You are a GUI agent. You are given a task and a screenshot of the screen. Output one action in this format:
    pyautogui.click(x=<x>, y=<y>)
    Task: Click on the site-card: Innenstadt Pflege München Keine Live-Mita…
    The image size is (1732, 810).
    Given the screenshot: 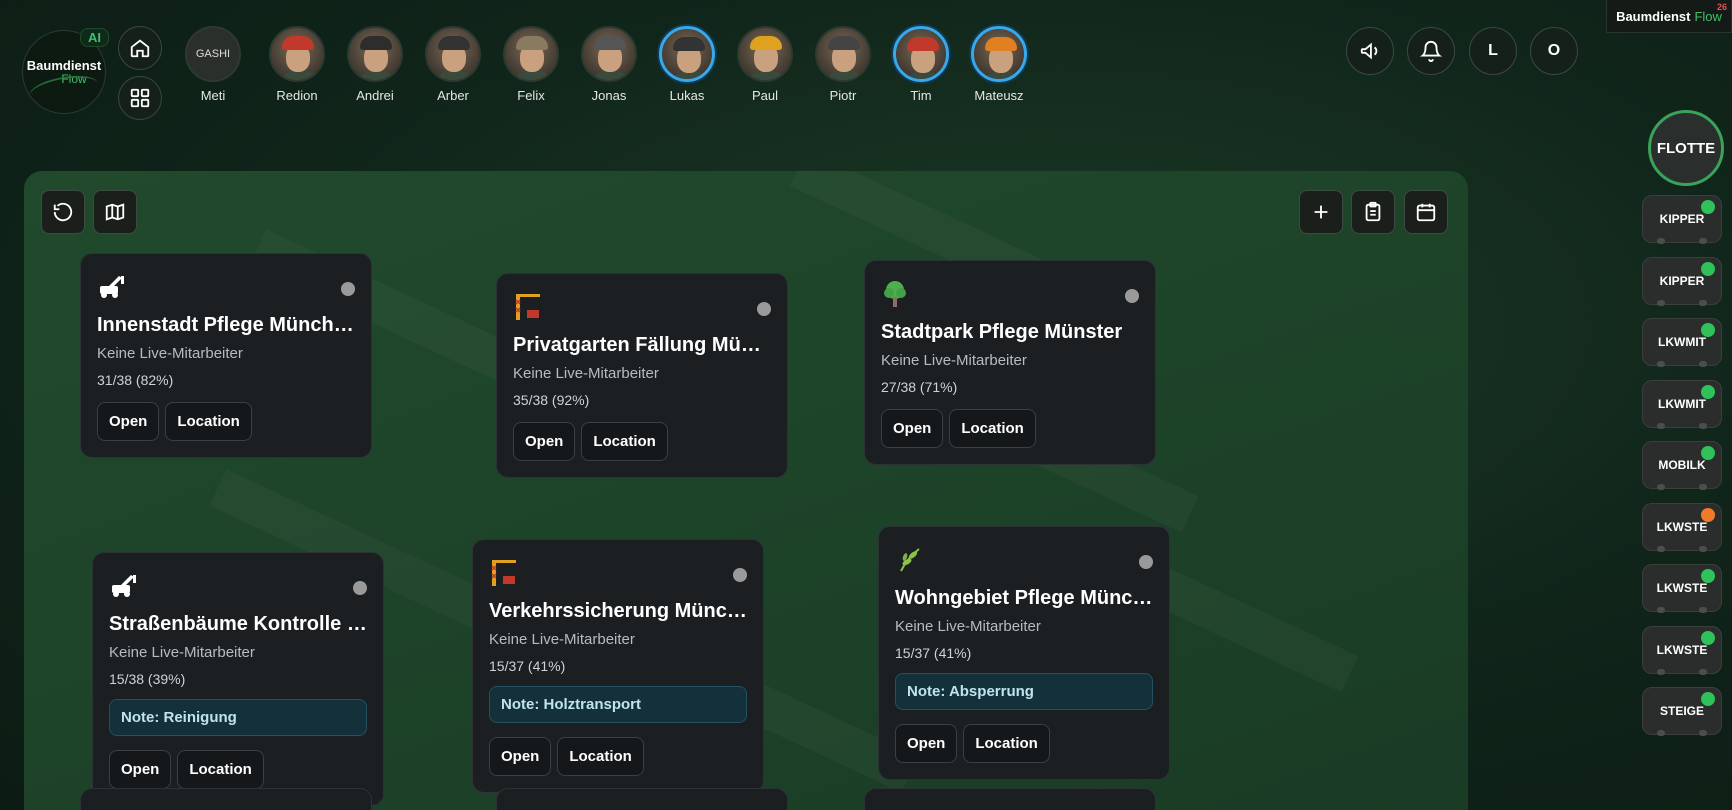 What is the action you would take?
    pyautogui.click(x=226, y=355)
    